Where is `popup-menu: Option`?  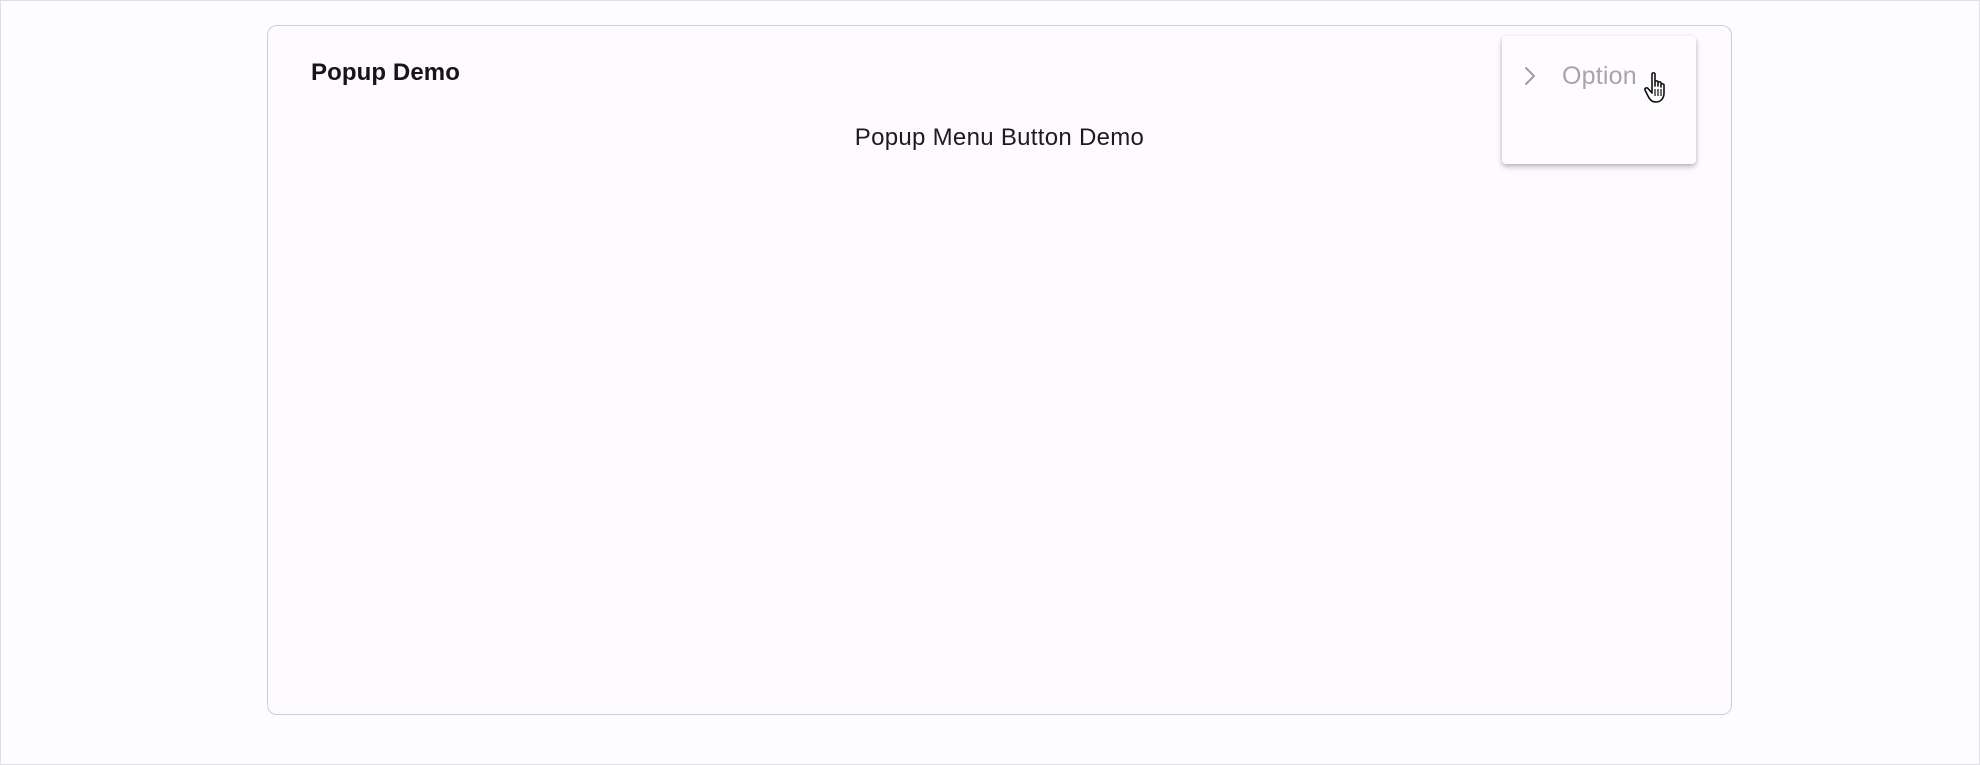 popup-menu: Option is located at coordinates (1599, 100).